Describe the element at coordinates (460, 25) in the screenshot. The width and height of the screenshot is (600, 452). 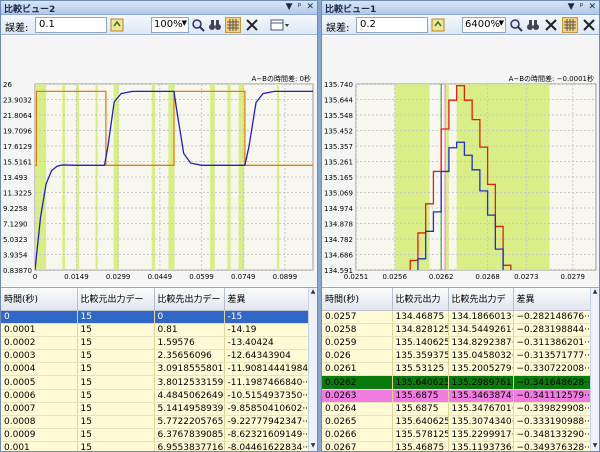
I see `toolbar: 誤差: 0.2 6400% ▼` at that location.